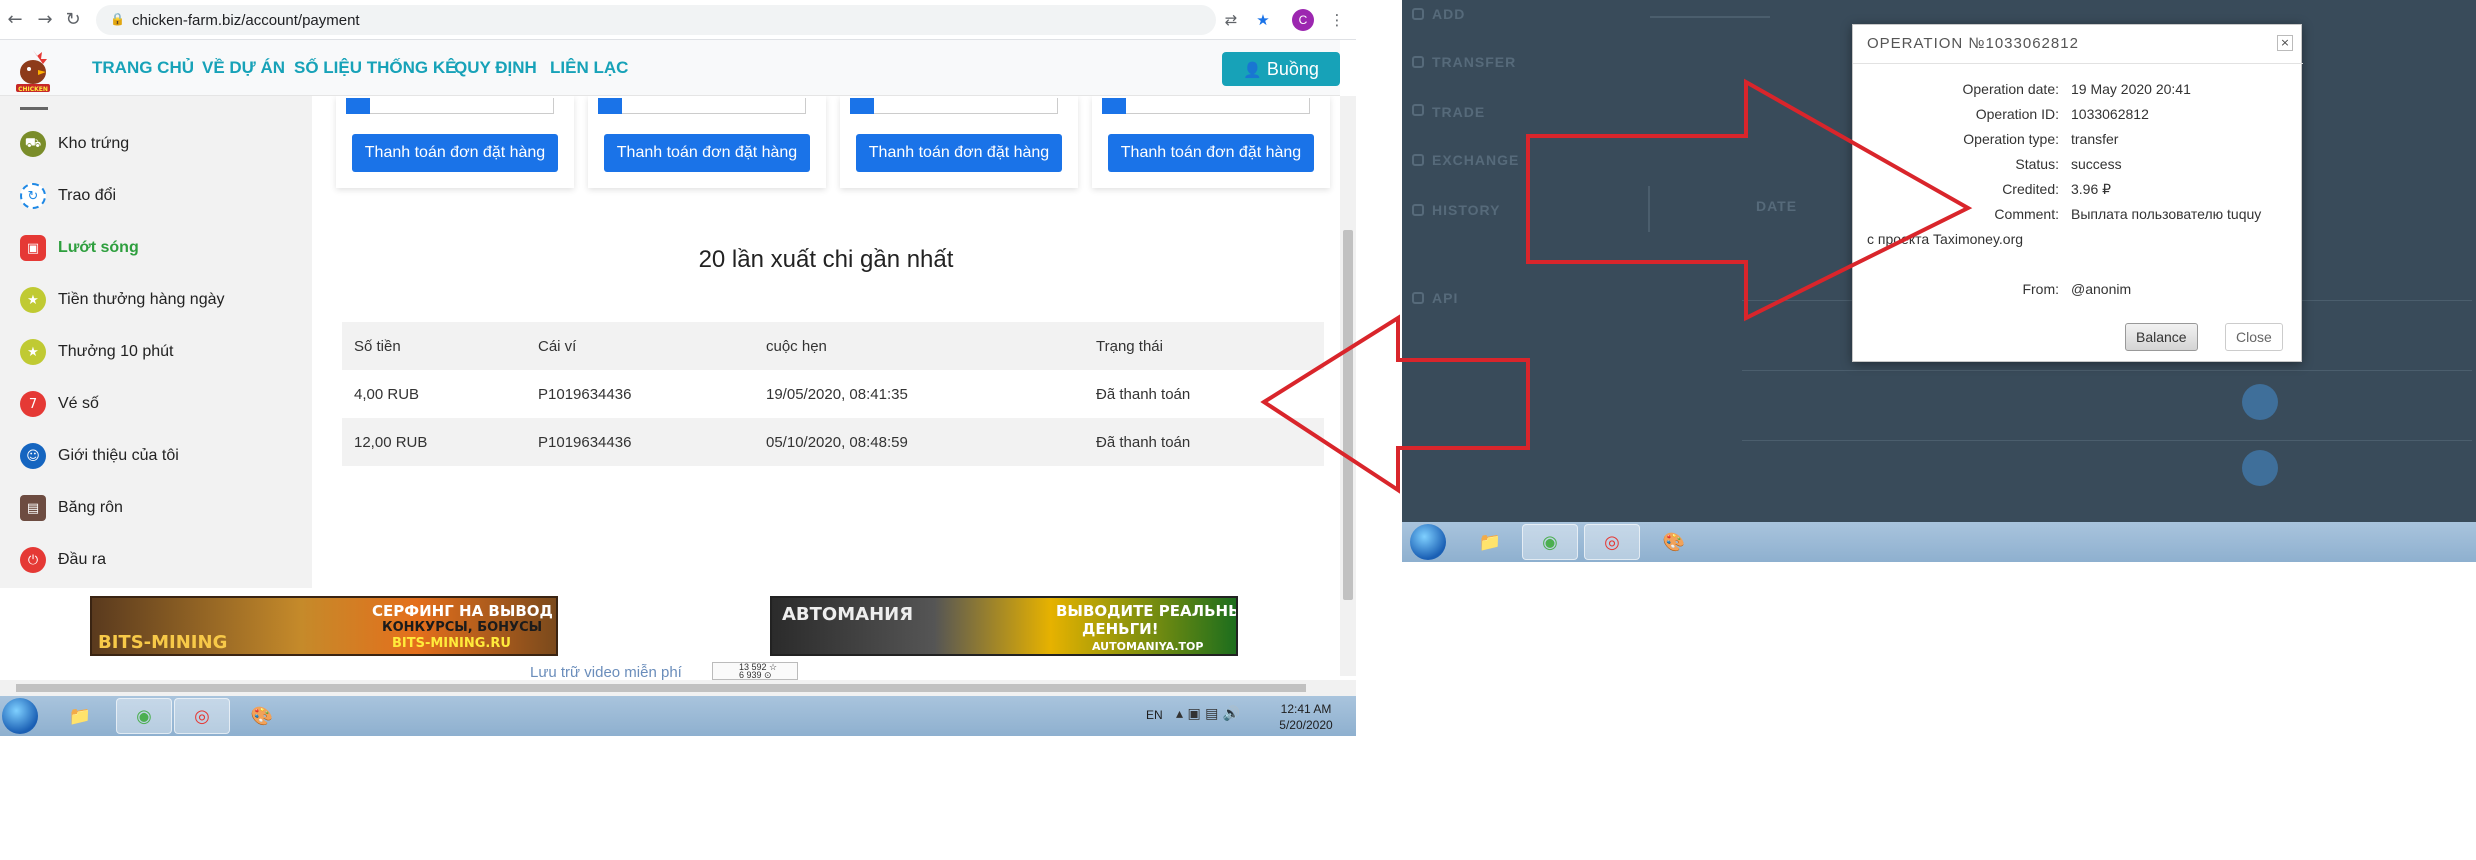 This screenshot has width=2476, height=860. Describe the element at coordinates (796, 346) in the screenshot. I see `column-header: cuộc hẹn` at that location.